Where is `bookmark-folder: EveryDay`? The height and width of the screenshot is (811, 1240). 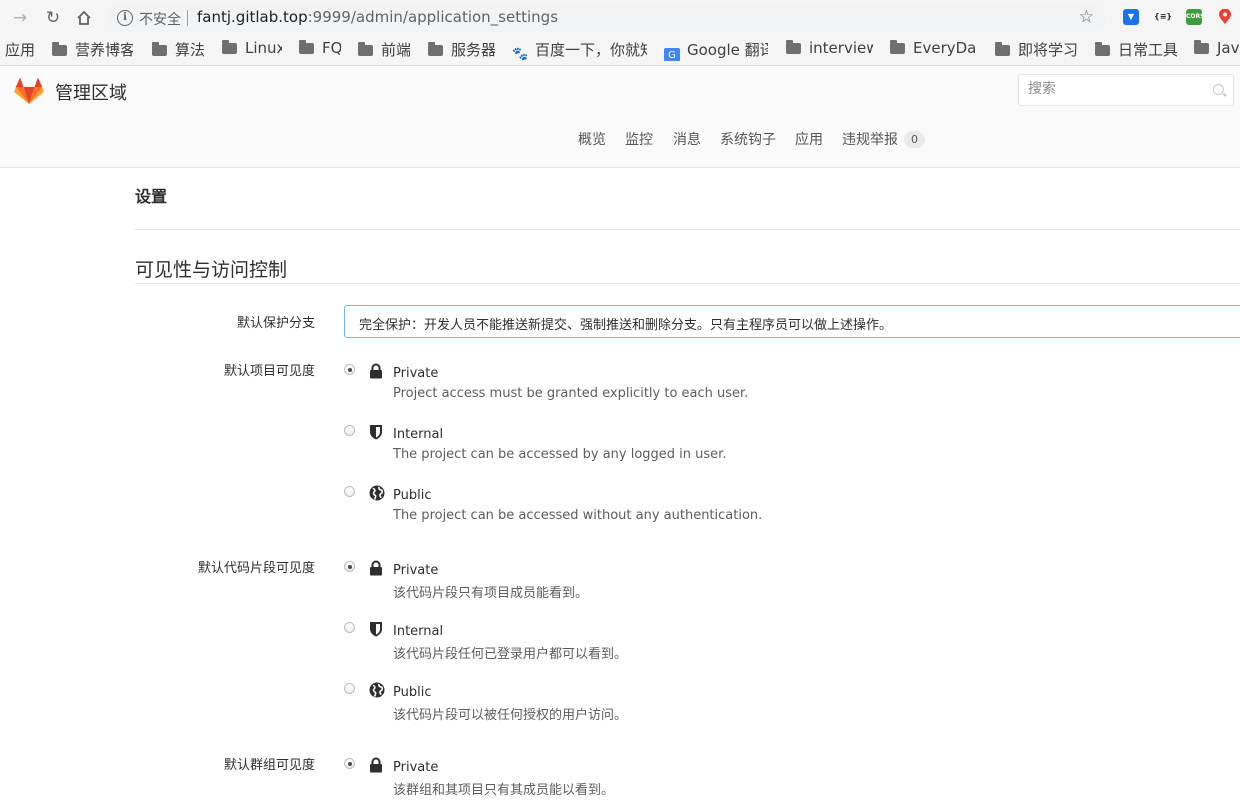
bookmark-folder: EveryDay is located at coordinates (933, 50).